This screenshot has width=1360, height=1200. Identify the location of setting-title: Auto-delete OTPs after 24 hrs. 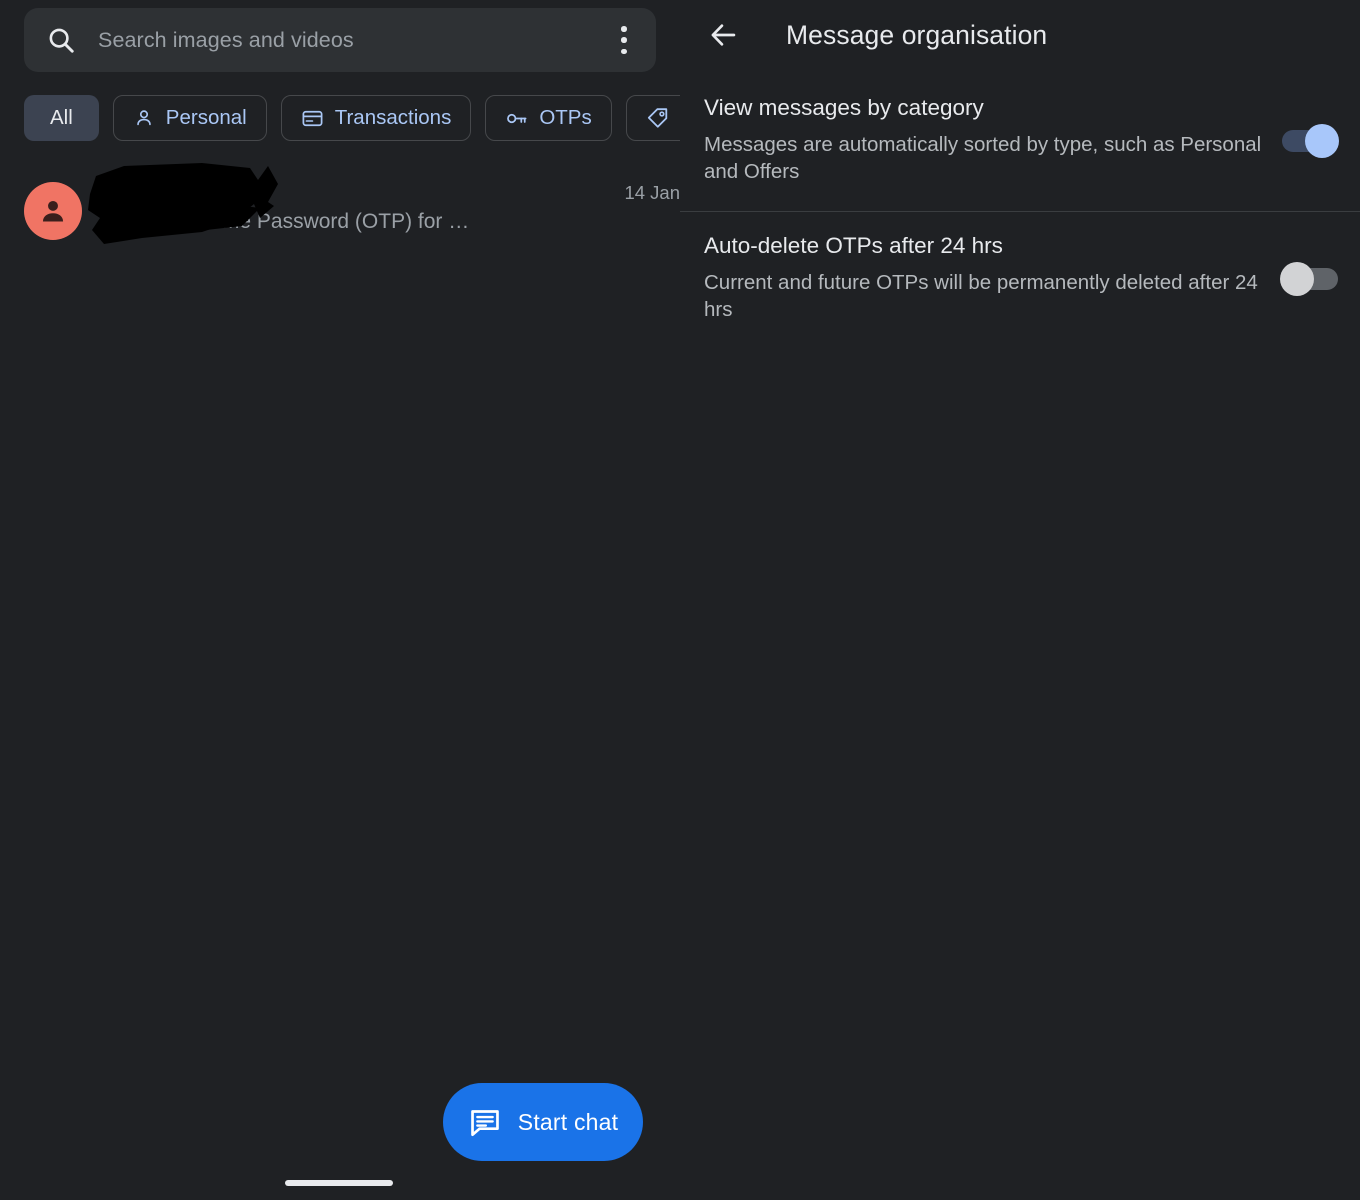
(853, 245).